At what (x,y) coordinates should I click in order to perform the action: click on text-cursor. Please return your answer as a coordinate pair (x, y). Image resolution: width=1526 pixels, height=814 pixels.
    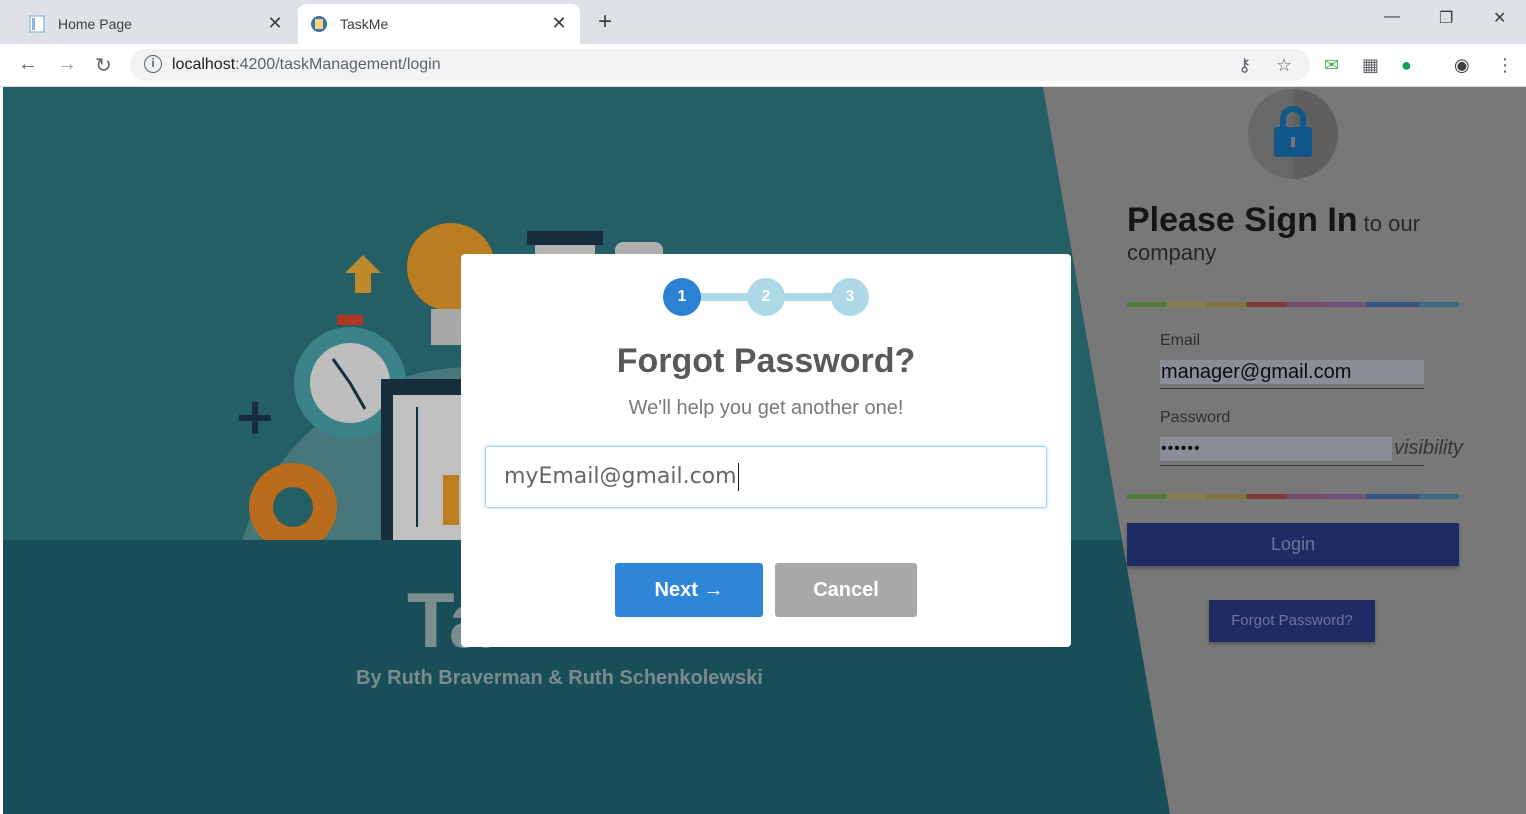
    Looking at the image, I should click on (738, 477).